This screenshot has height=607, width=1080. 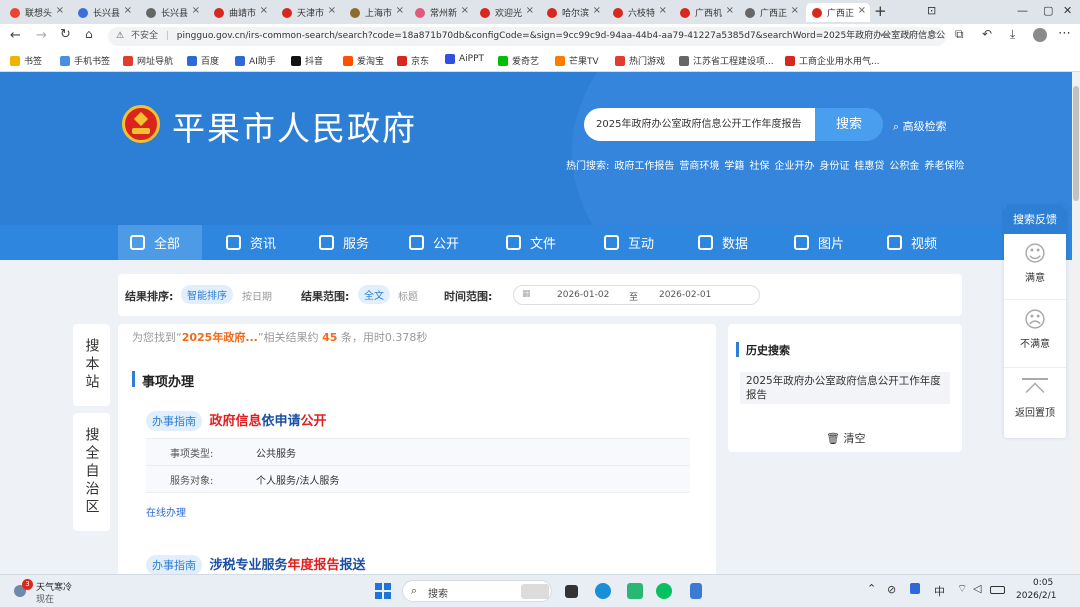 What do you see at coordinates (203, 60) in the screenshot?
I see `bookmark-item: 百度` at bounding box center [203, 60].